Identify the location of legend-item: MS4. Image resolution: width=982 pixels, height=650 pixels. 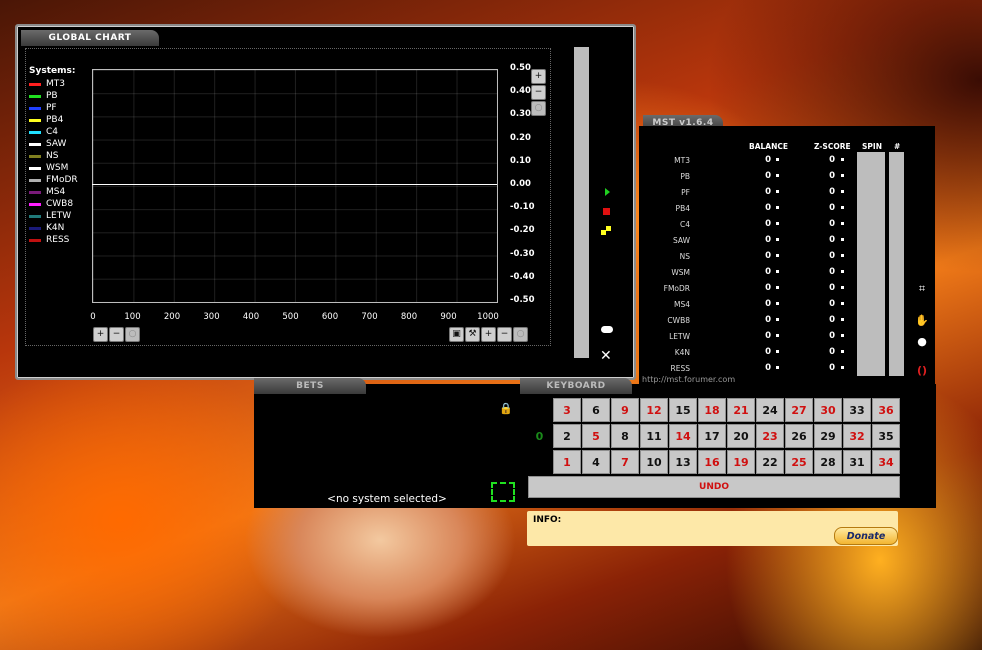
(47, 192).